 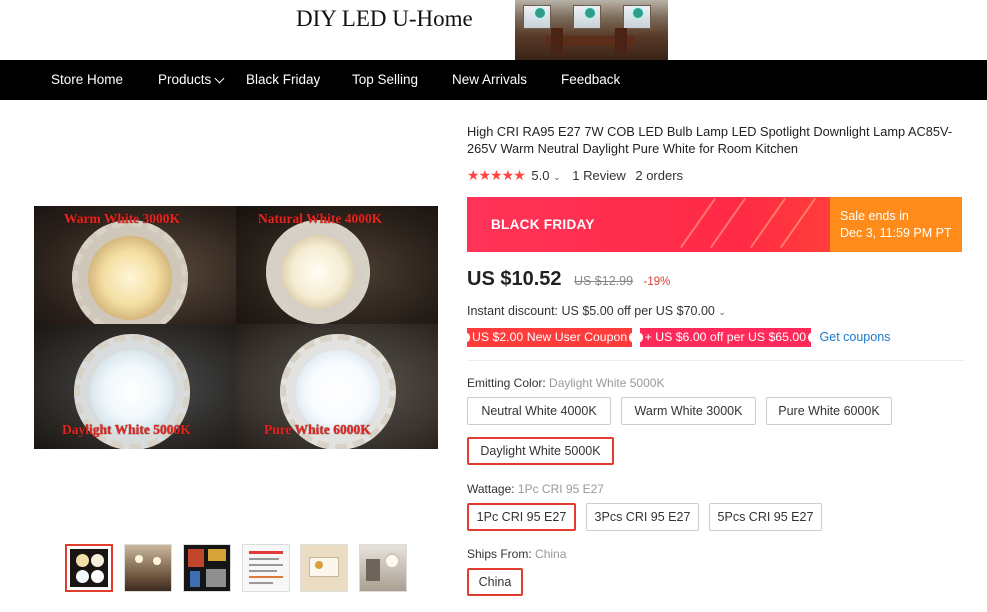 I want to click on store-brand-title: DIY LED U-Home, so click(x=384, y=19).